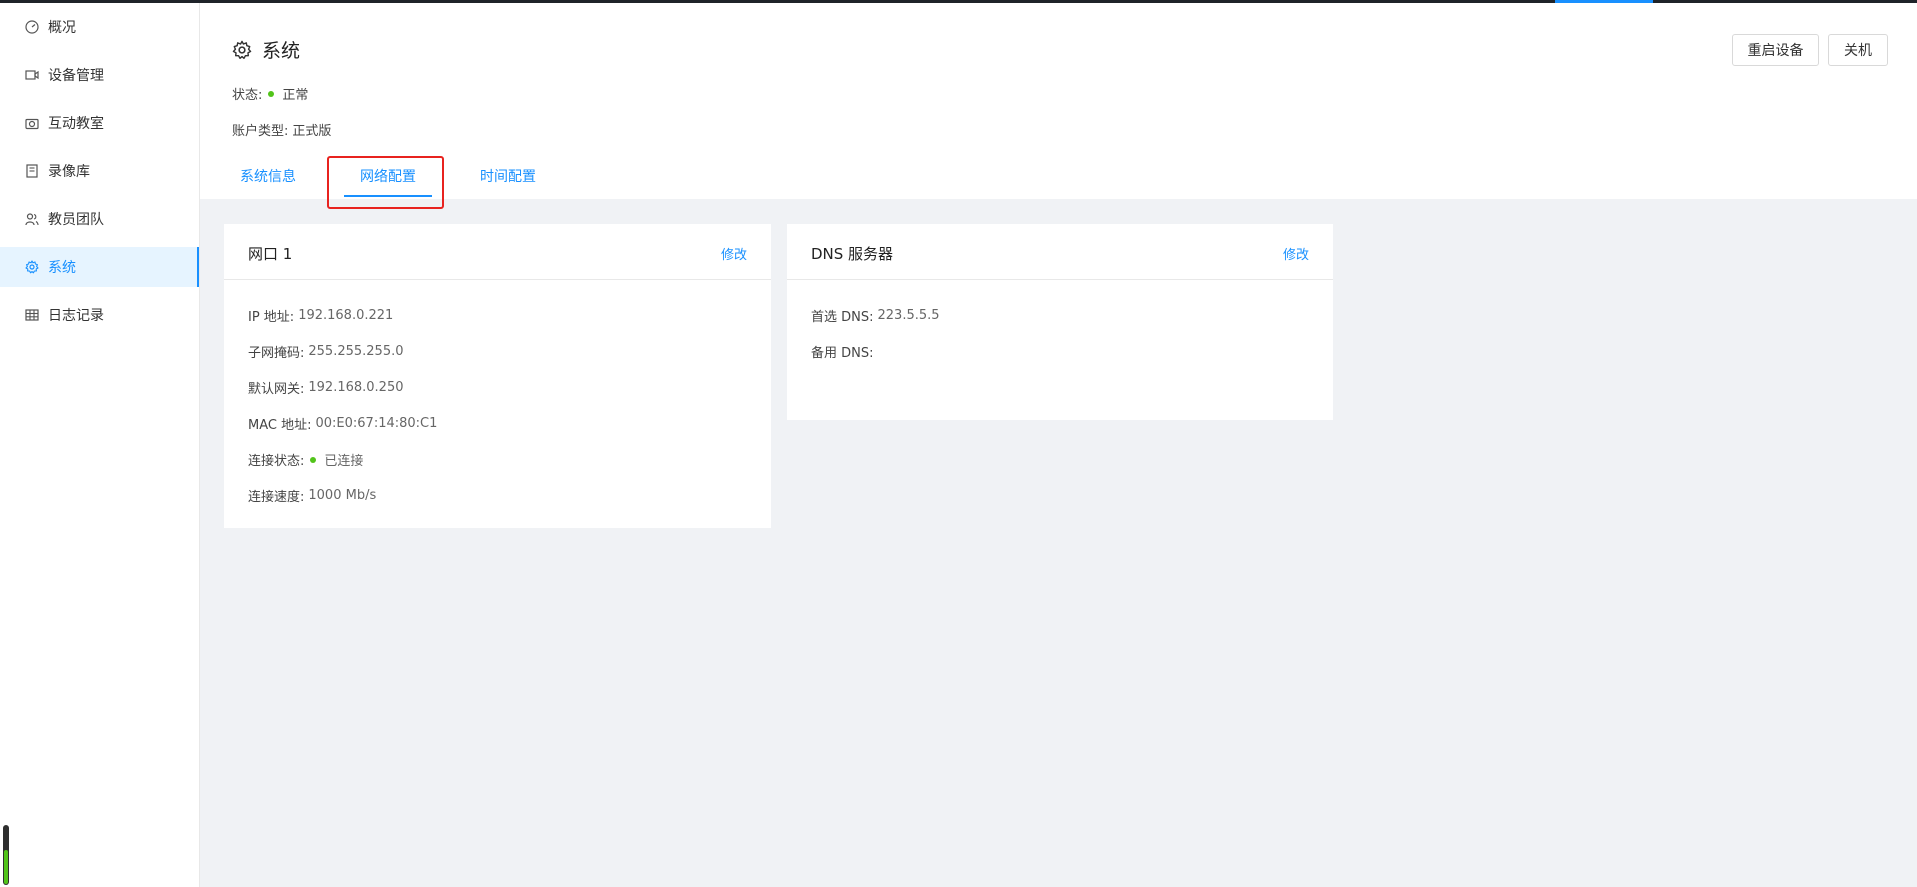 The width and height of the screenshot is (1917, 887). Describe the element at coordinates (346, 315) in the screenshot. I see `ip-value: 192.168.0.221` at that location.